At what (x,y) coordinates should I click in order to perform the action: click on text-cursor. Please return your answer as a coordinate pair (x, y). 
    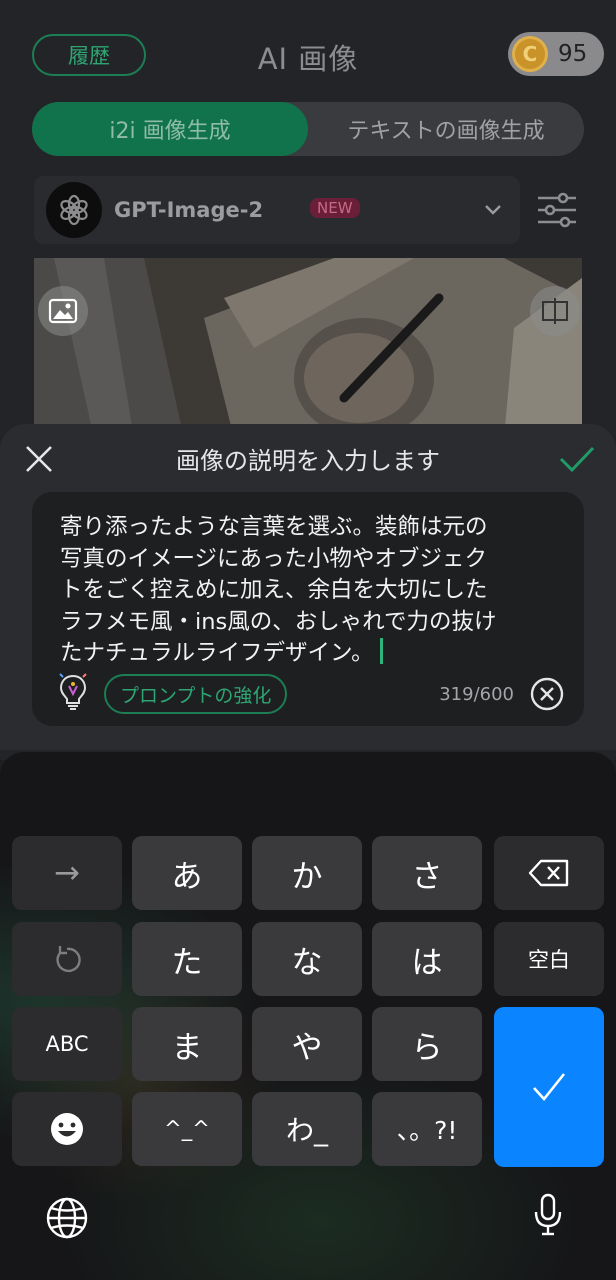
    Looking at the image, I should click on (381, 651).